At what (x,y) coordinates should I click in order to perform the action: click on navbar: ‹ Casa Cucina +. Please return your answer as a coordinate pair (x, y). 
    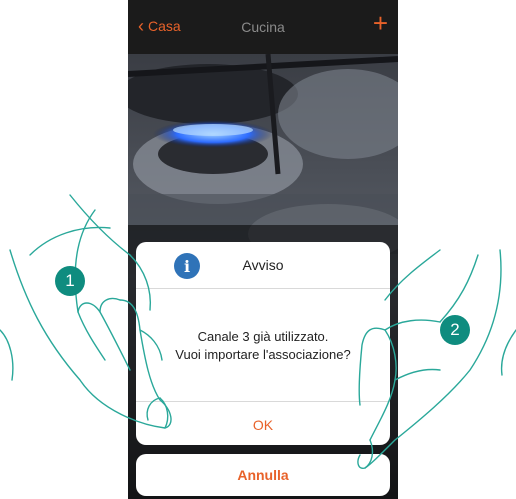
    Looking at the image, I should click on (263, 27).